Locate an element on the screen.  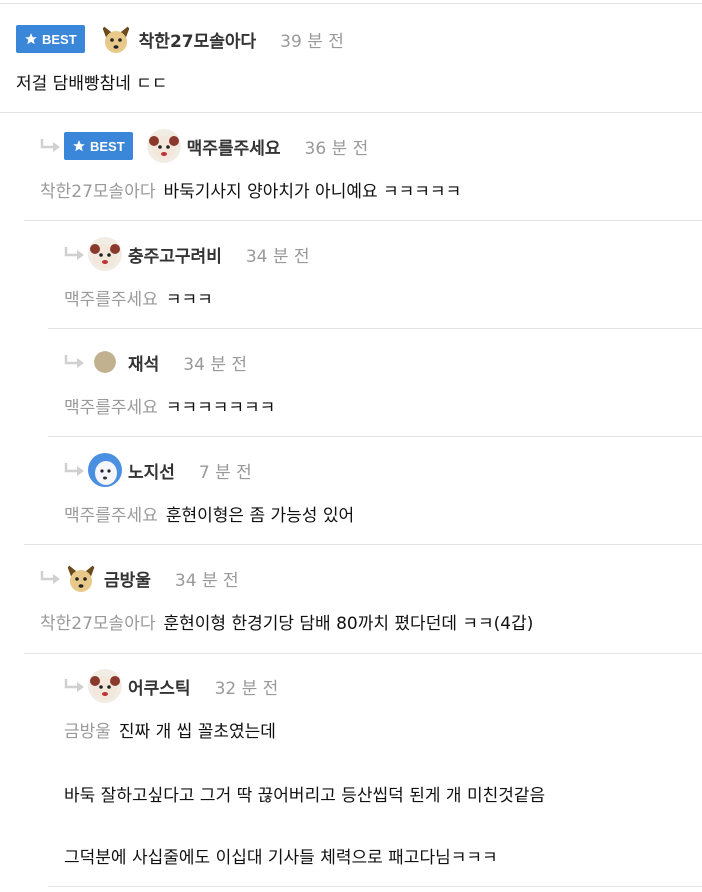
comment-header: 재석 34 분 전 is located at coordinates (155, 362).